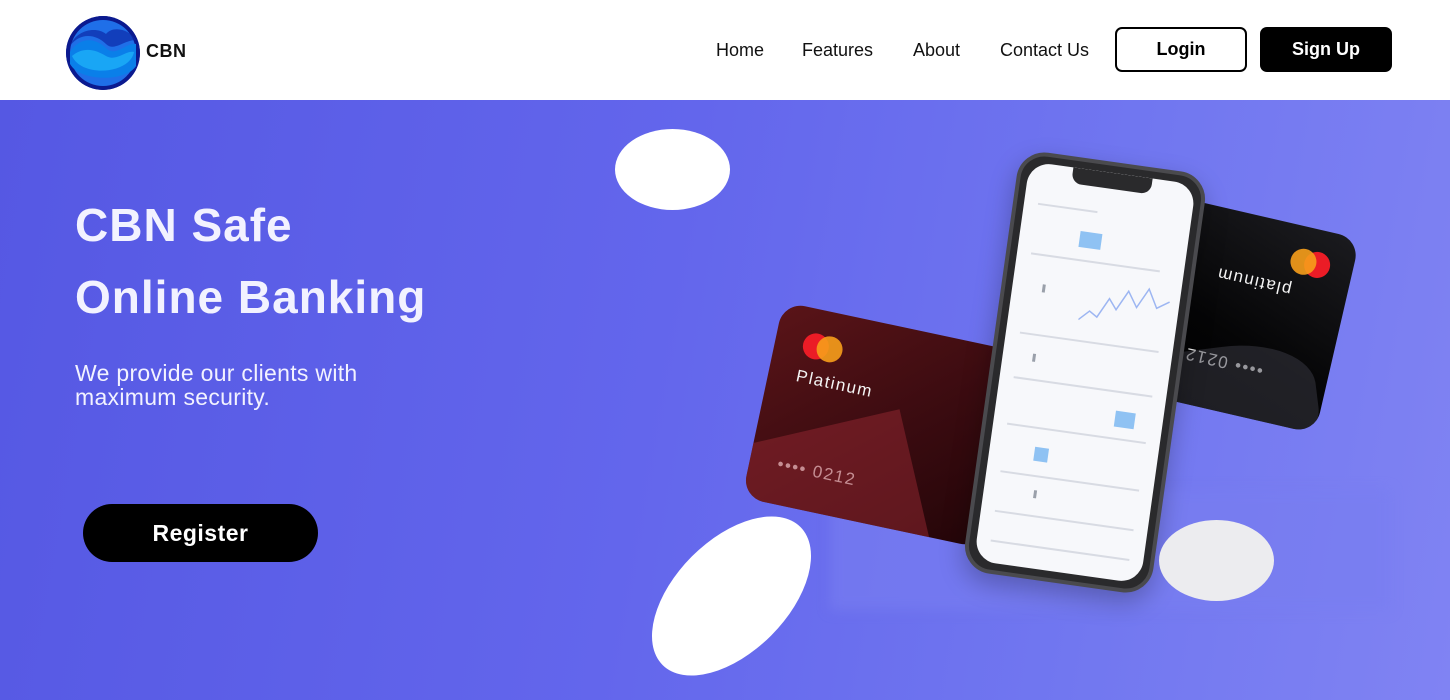 The image size is (1450, 700). I want to click on screen-line-chart-icon, so click(1123, 304).